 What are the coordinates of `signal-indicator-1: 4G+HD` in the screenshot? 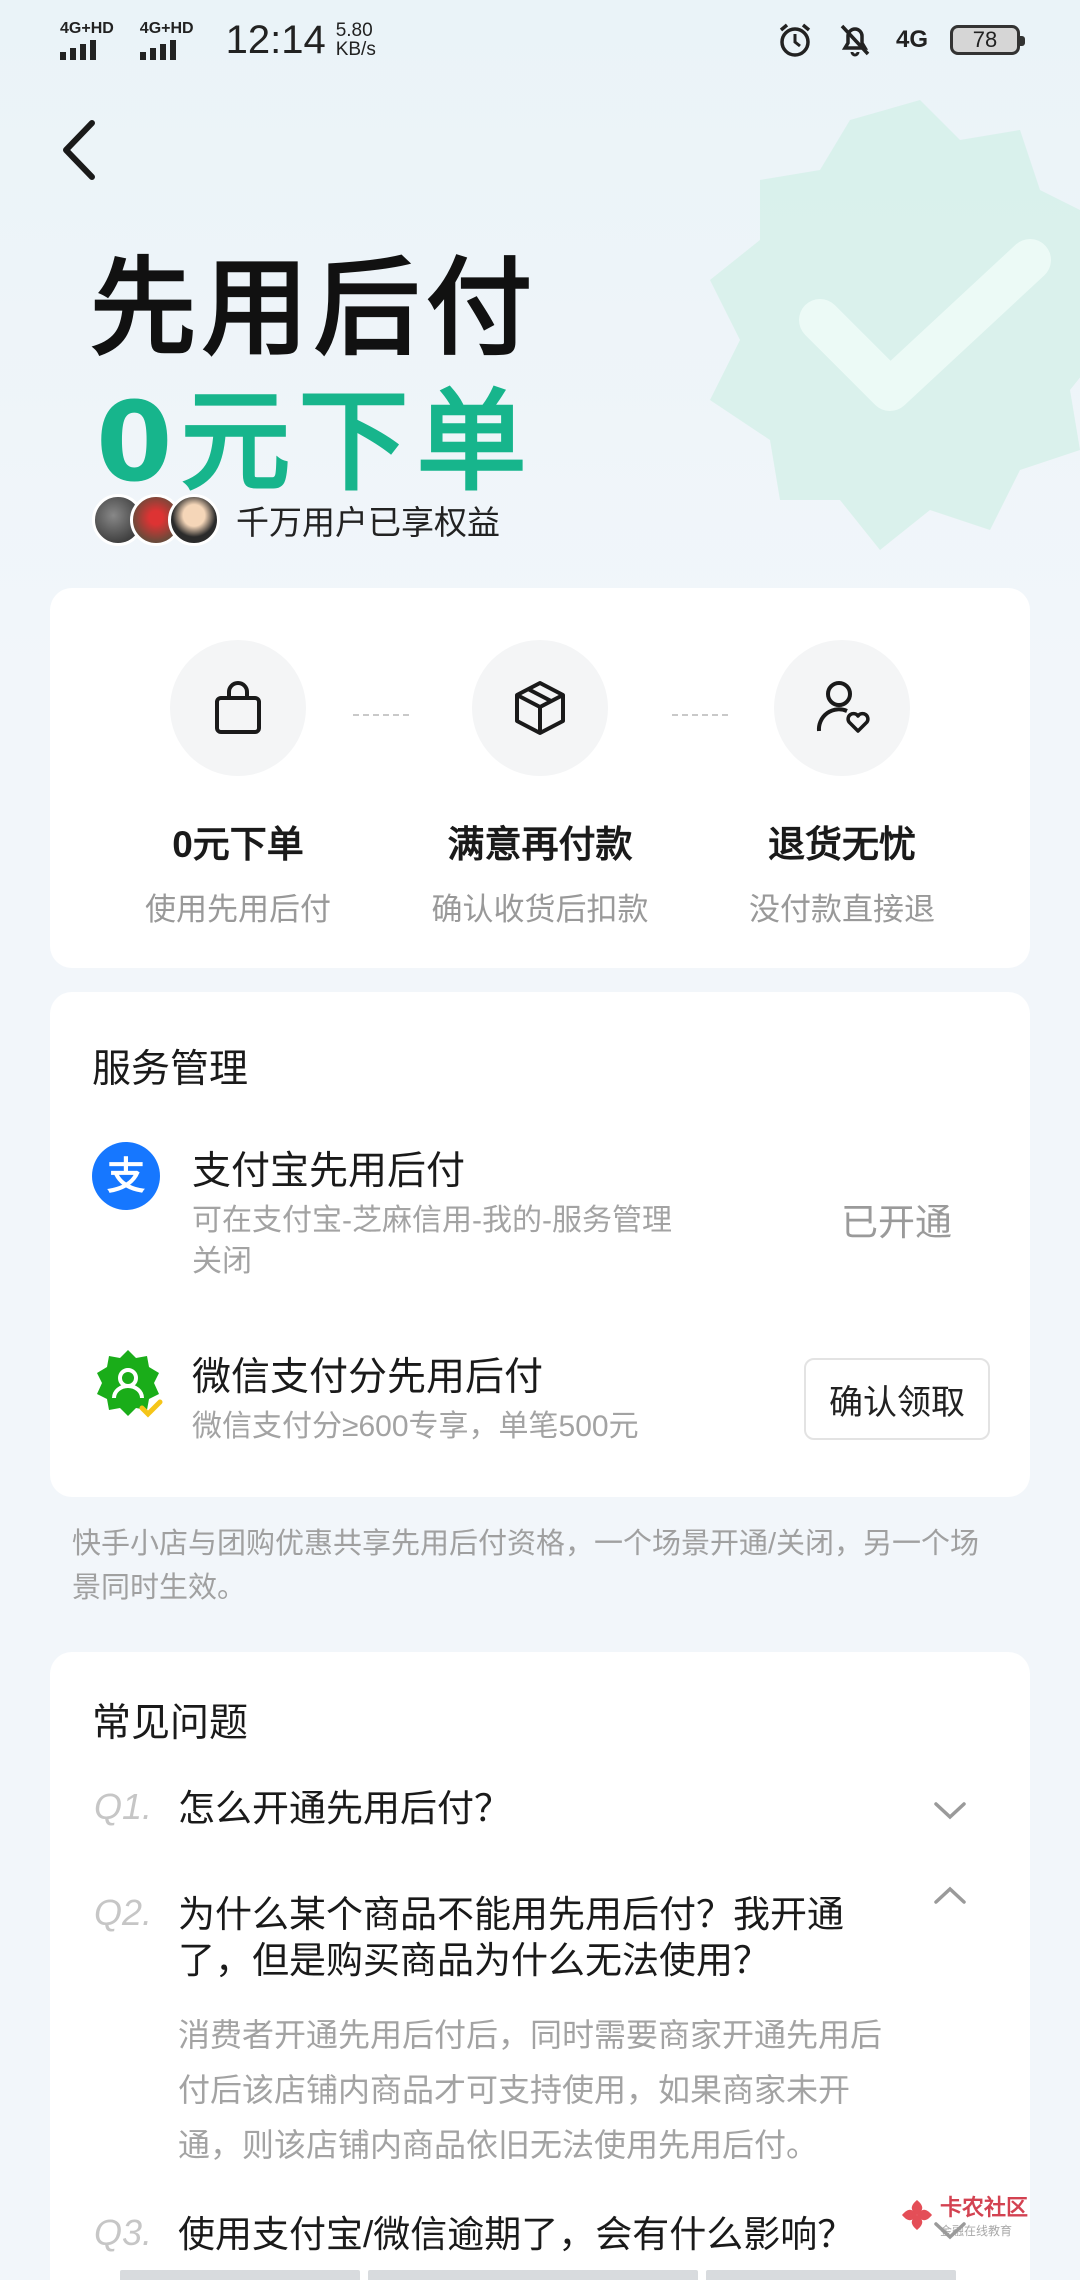 It's located at (87, 40).